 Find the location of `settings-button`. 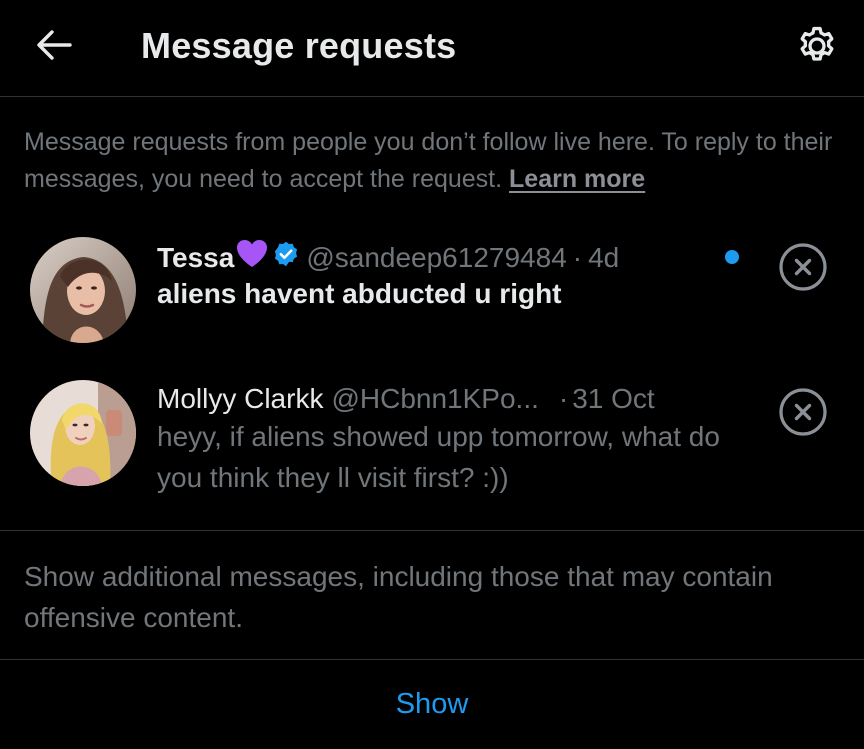

settings-button is located at coordinates (817, 46).